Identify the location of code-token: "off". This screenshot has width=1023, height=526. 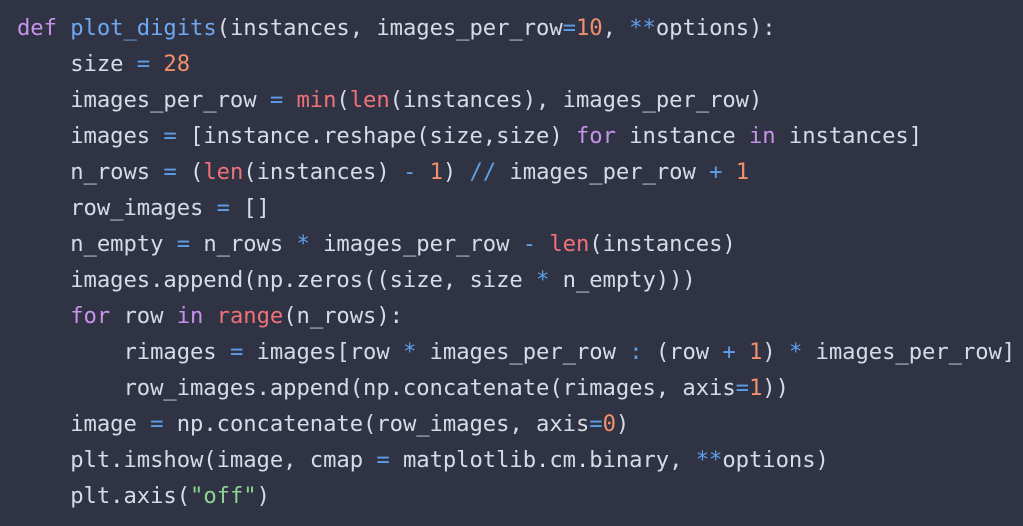
(223, 496).